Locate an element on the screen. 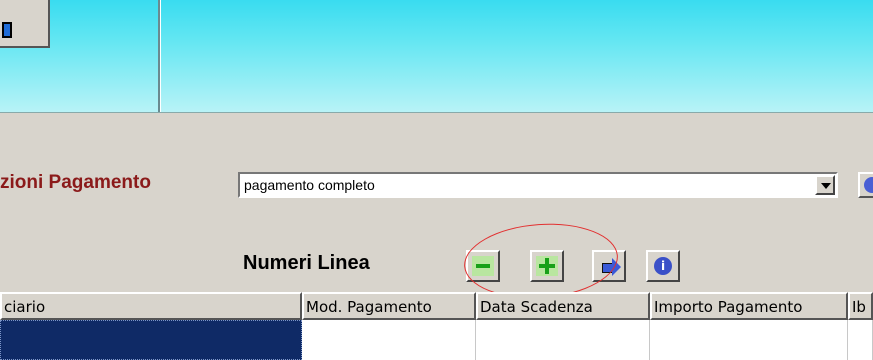 The height and width of the screenshot is (360, 873). info-icon is located at coordinates (868, 185).